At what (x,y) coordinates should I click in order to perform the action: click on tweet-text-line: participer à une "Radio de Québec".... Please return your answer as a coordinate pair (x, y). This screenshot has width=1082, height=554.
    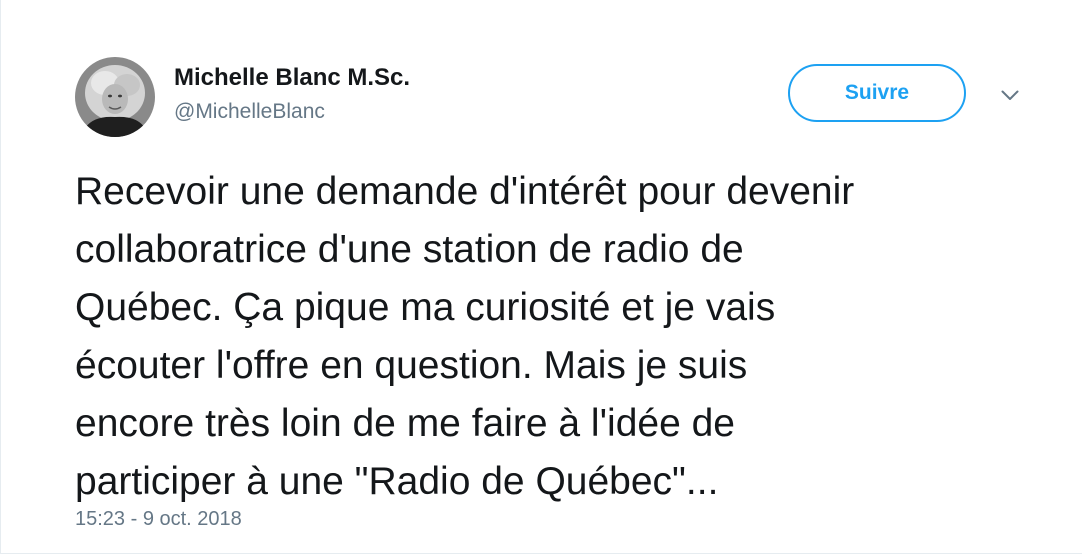
    Looking at the image, I should click on (397, 481).